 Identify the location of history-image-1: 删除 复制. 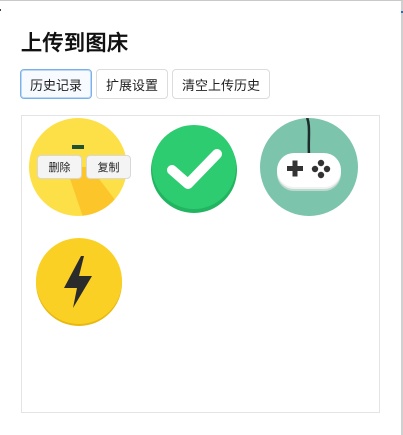
(79, 167).